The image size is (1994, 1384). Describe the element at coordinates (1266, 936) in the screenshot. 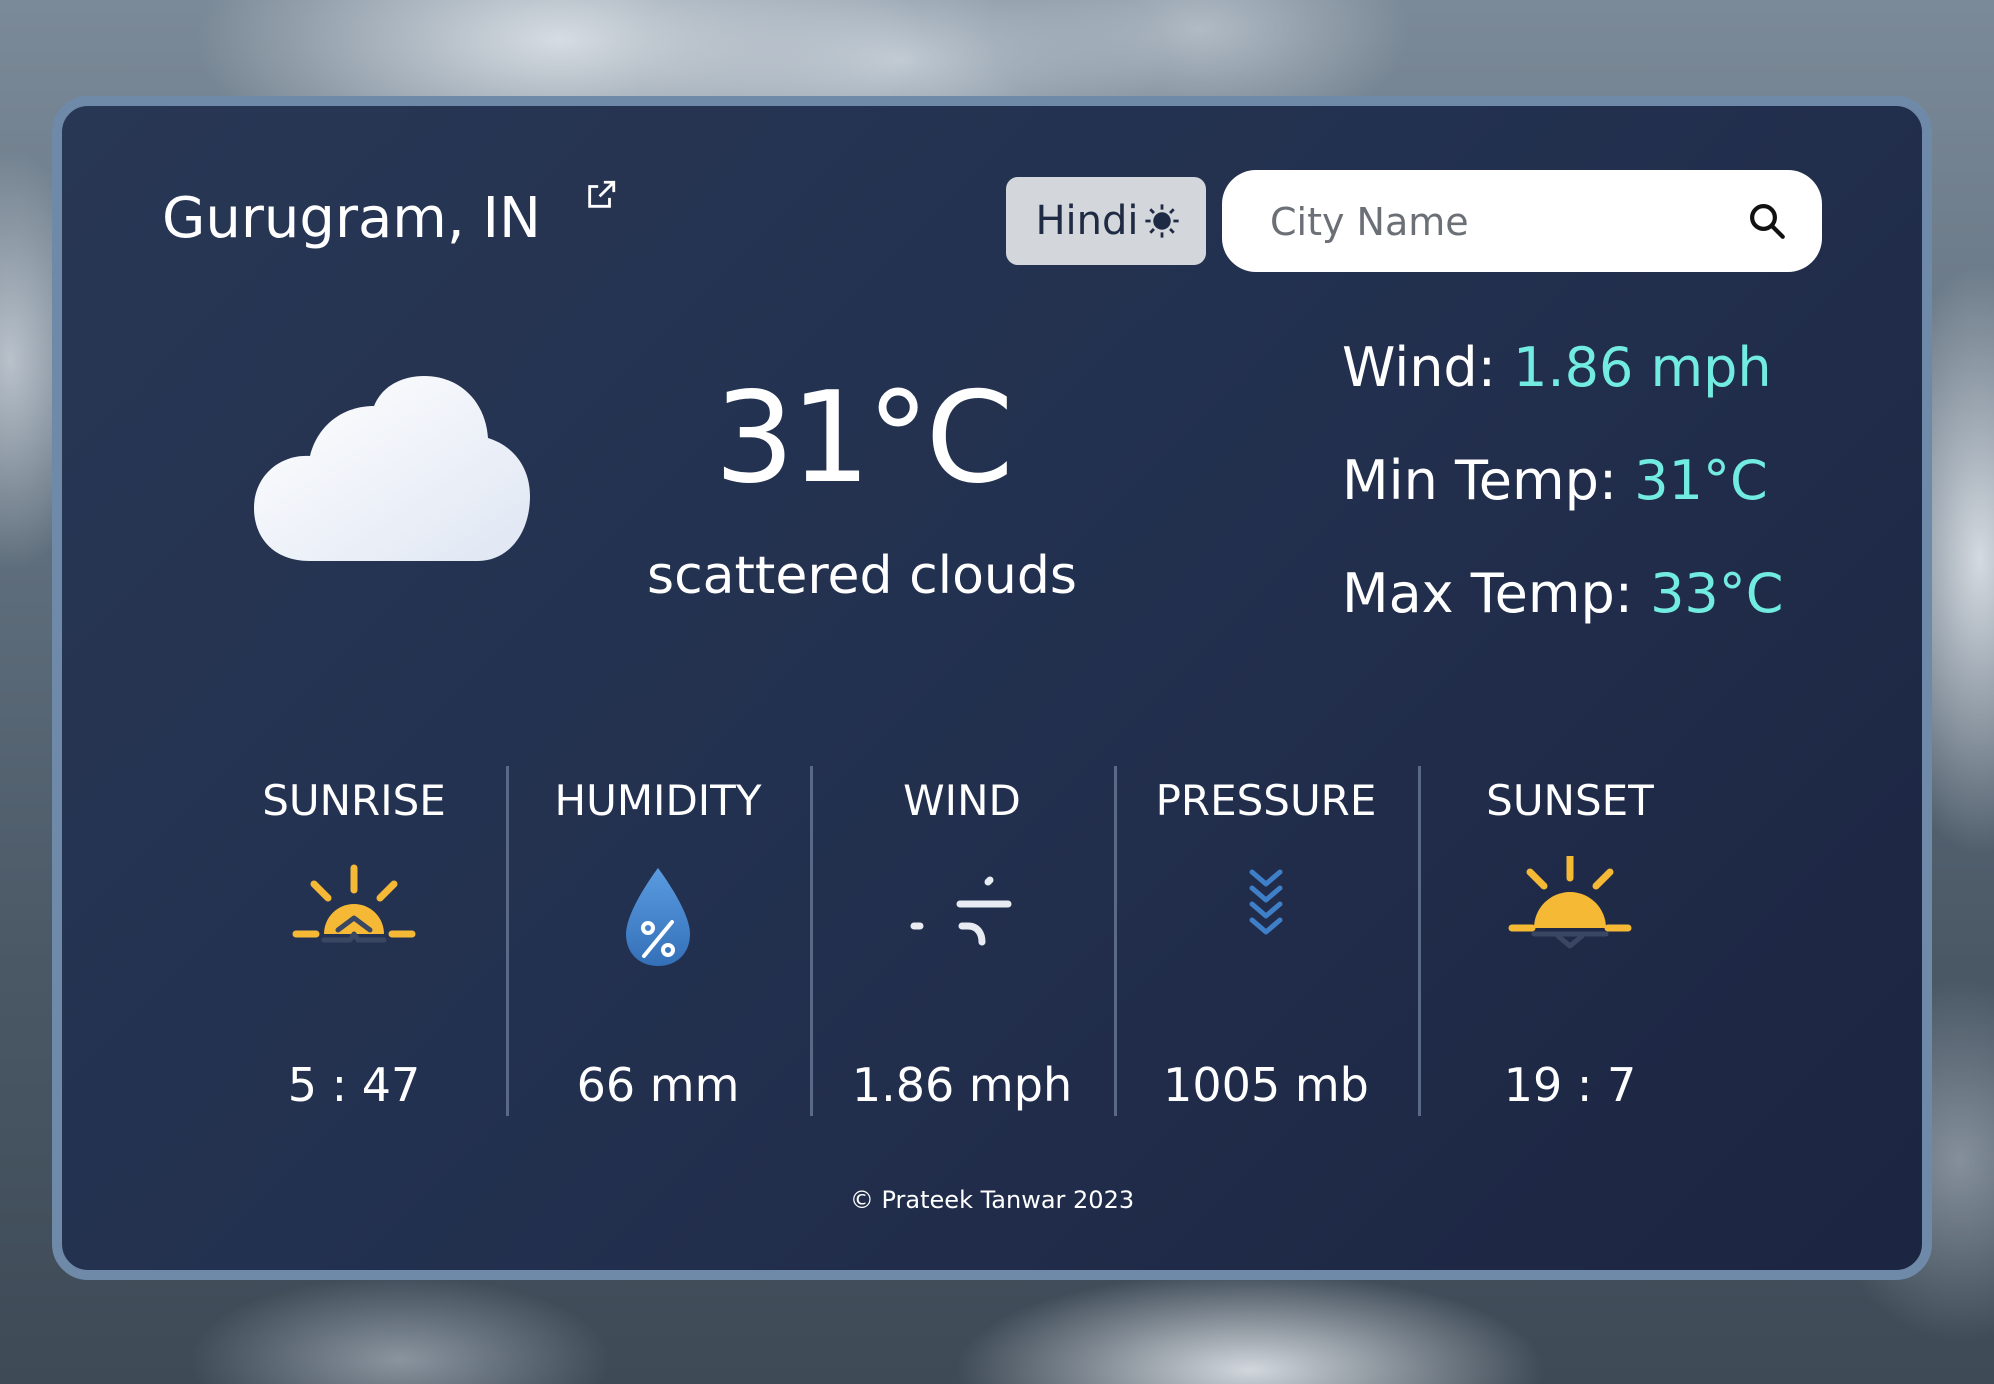

I see `metric-pressure: PRESSURE 1005 mb` at that location.